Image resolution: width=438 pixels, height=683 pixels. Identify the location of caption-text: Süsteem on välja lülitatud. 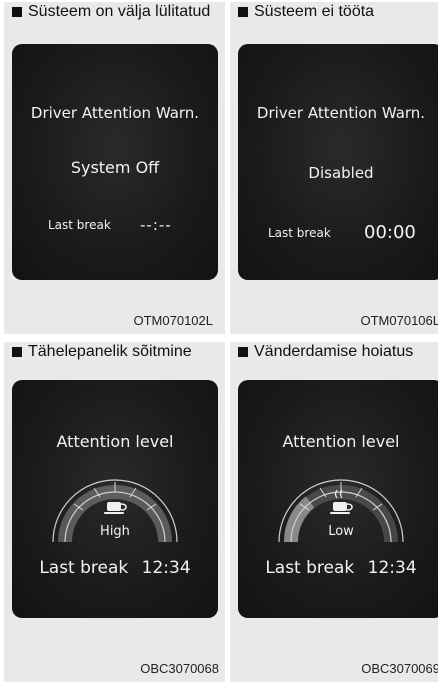
(119, 11).